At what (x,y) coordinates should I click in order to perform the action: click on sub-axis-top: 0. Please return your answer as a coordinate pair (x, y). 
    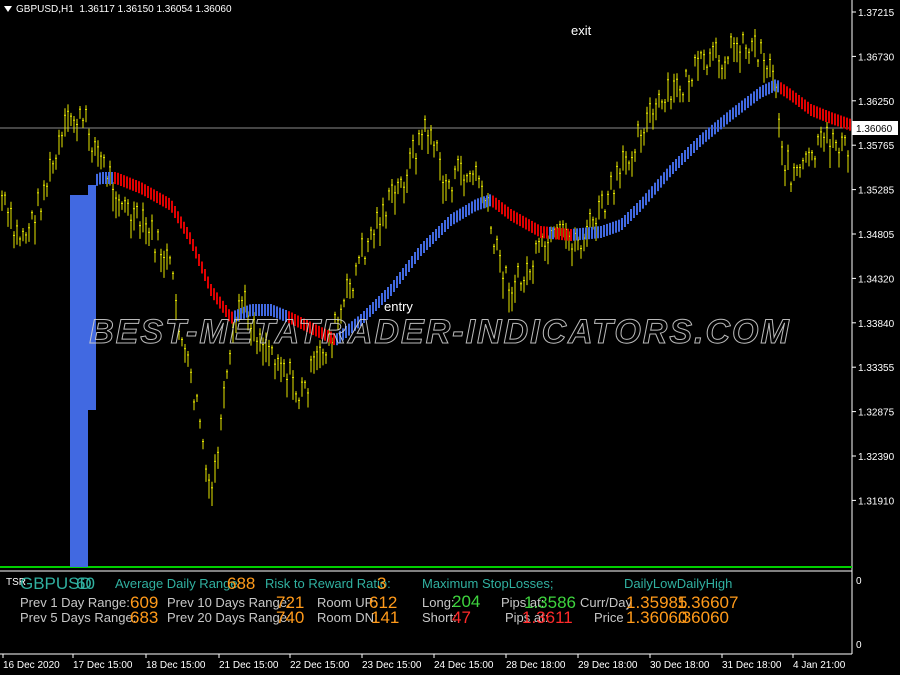
    Looking at the image, I should click on (859, 581).